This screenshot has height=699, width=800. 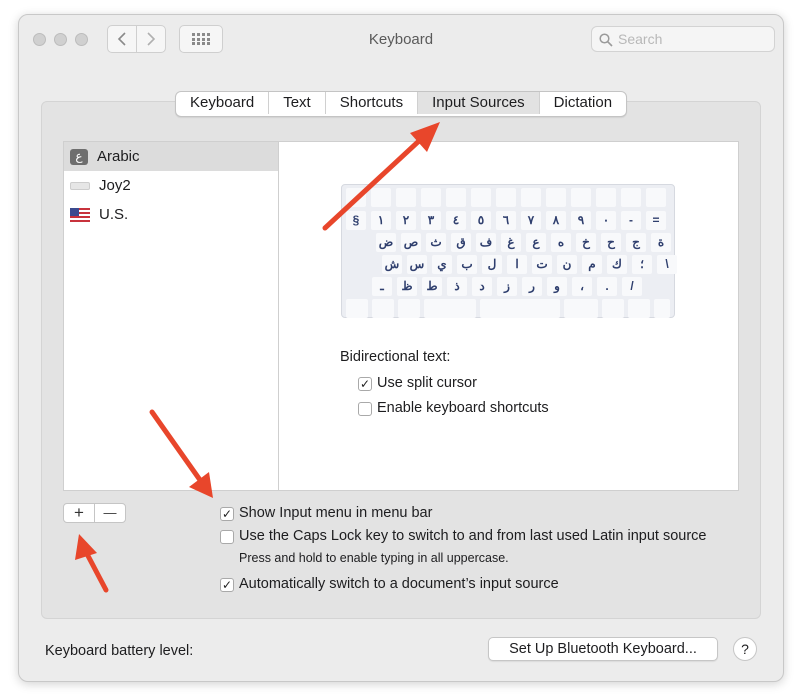 What do you see at coordinates (227, 537) in the screenshot?
I see `caps-lock-checkbox` at bounding box center [227, 537].